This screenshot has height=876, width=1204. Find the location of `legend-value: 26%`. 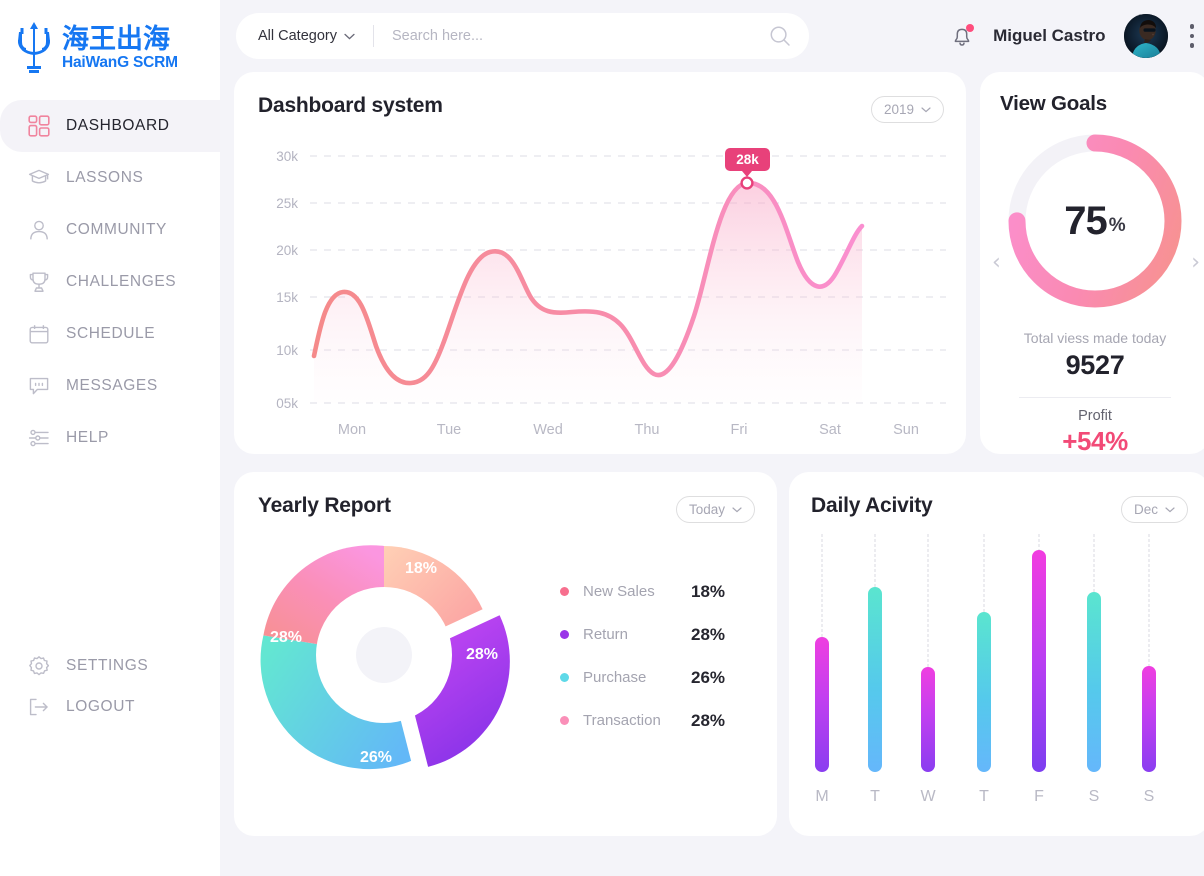

legend-value: 26% is located at coordinates (708, 677).